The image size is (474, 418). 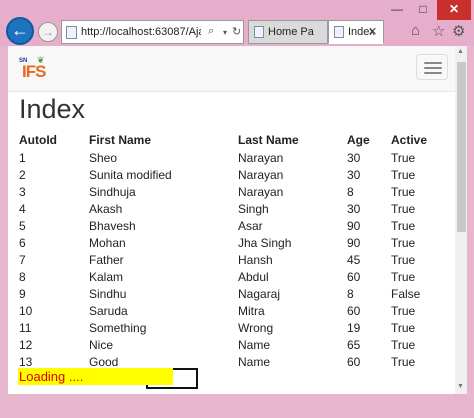 I want to click on table-row: 12 Nice Name 65 True, so click(x=235, y=344).